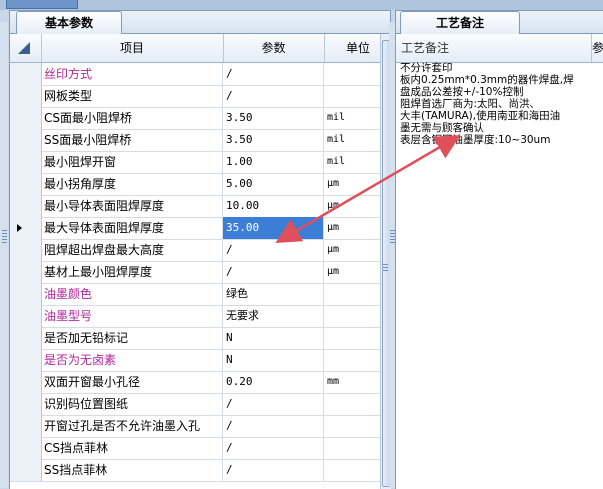 The width and height of the screenshot is (603, 489). I want to click on table-row: 最大导体表面阻焊厚度 35.00 μm, so click(195, 228).